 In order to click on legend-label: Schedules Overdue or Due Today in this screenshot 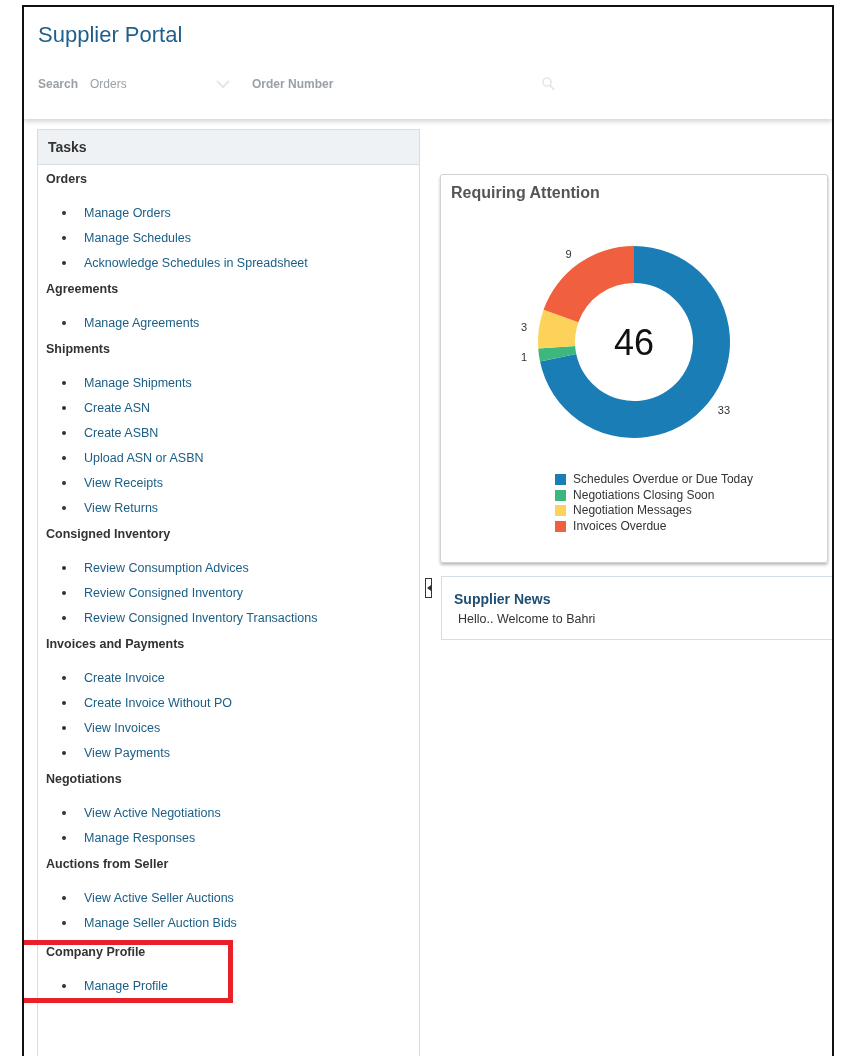, I will do `click(663, 480)`.